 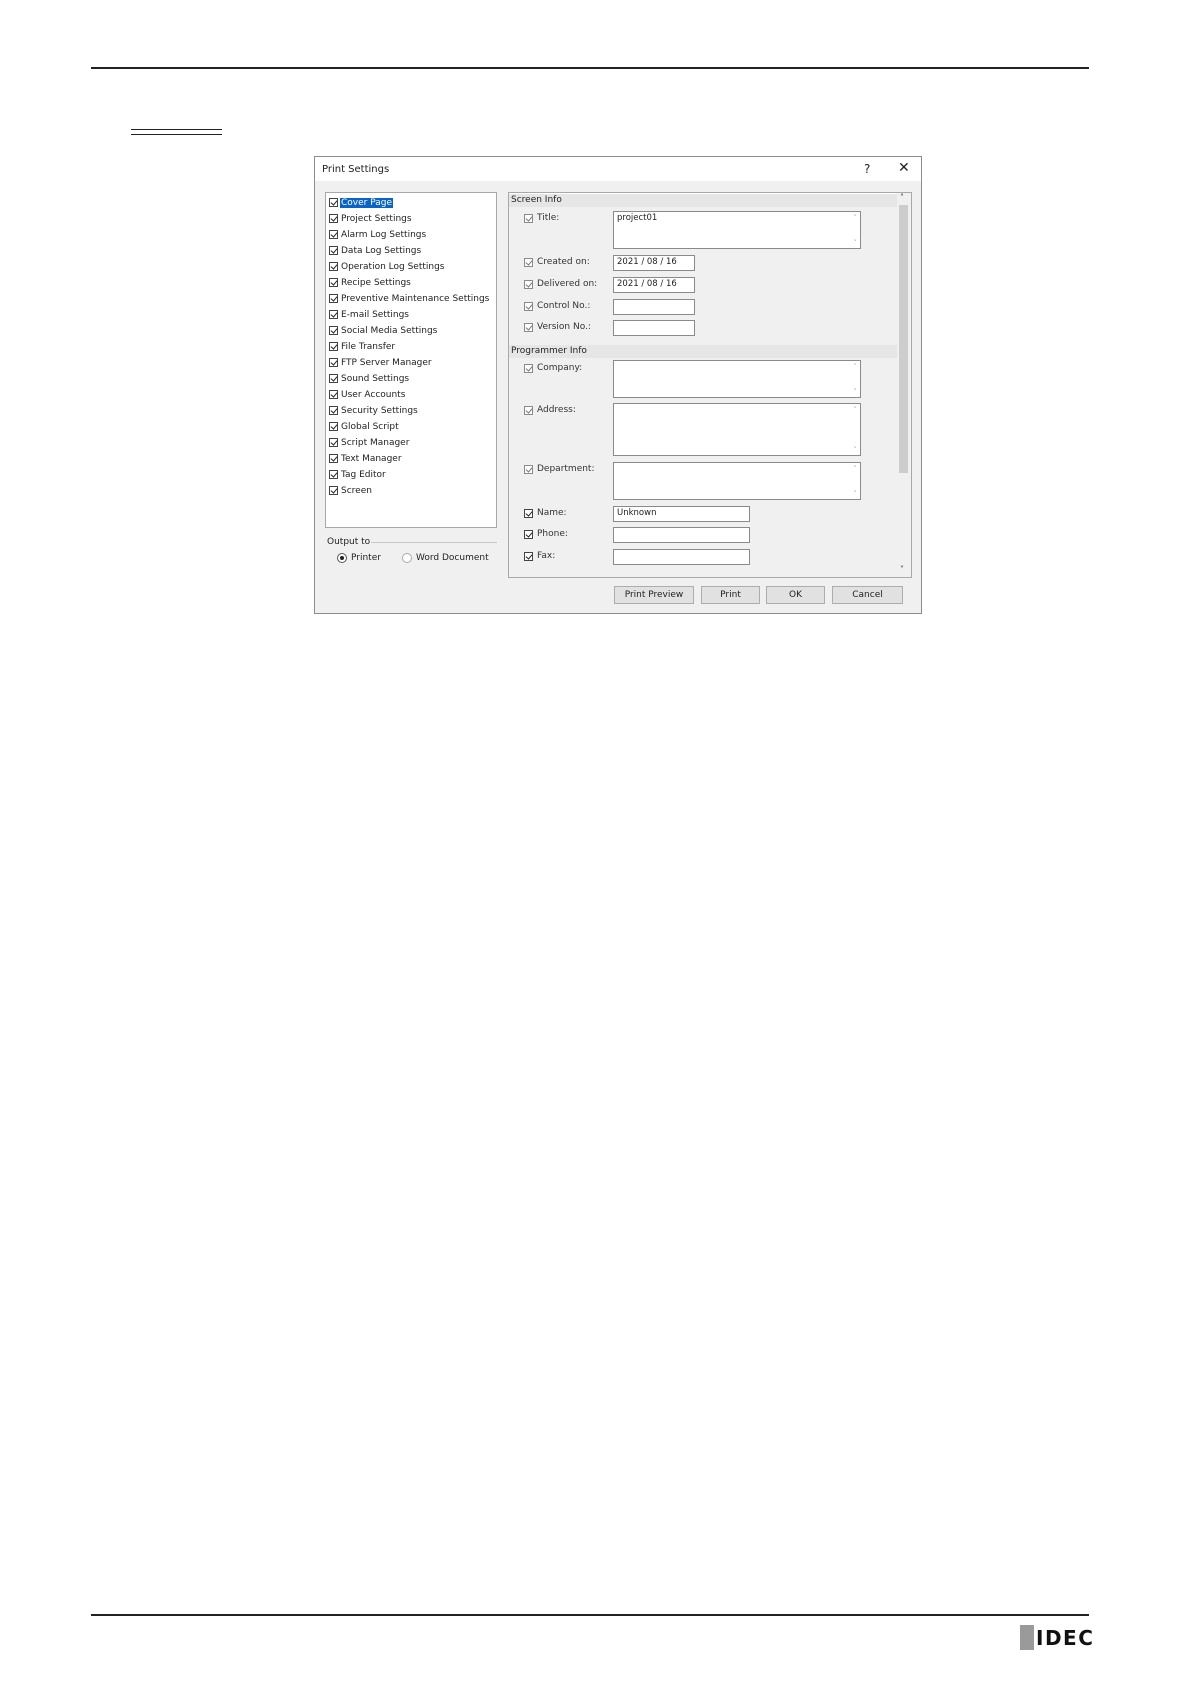 I want to click on address-checkbox, so click(x=528, y=410).